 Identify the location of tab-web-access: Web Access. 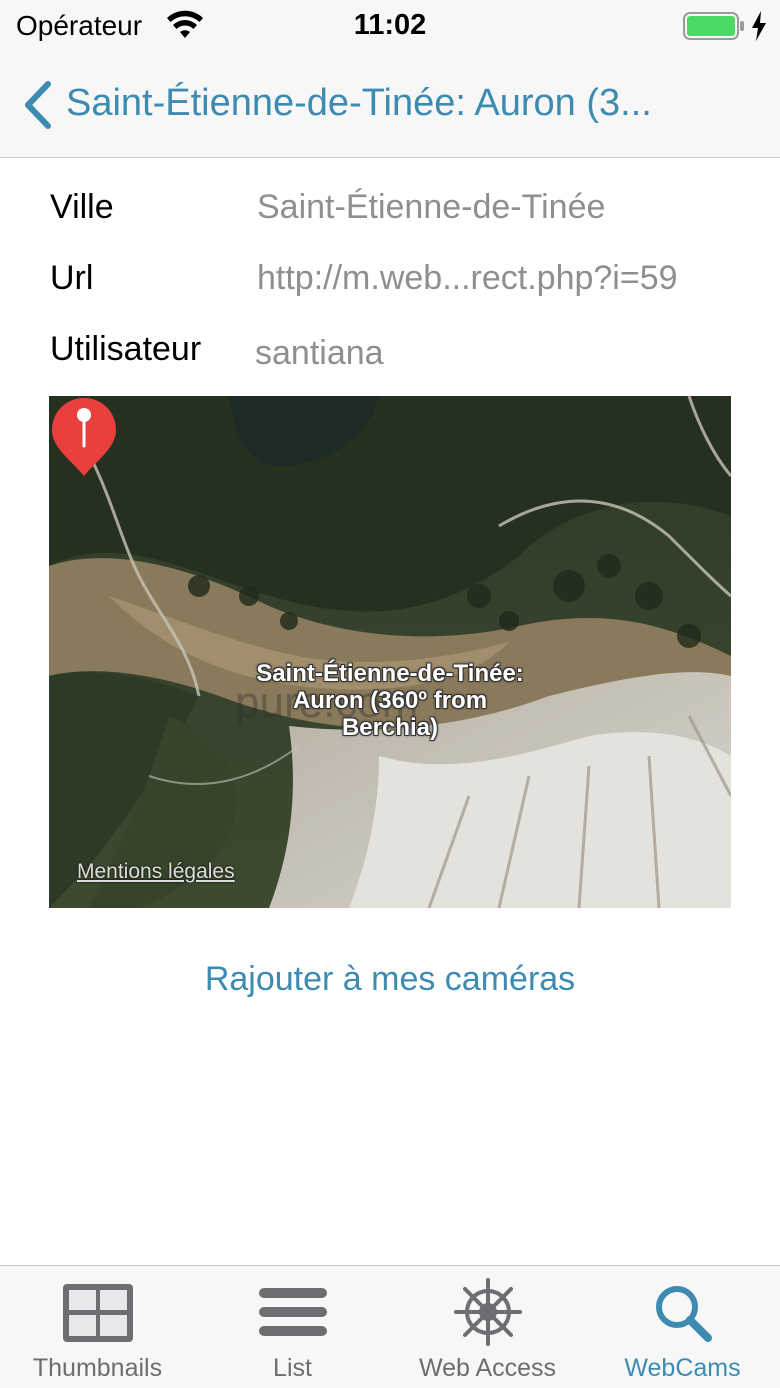
(487, 1327).